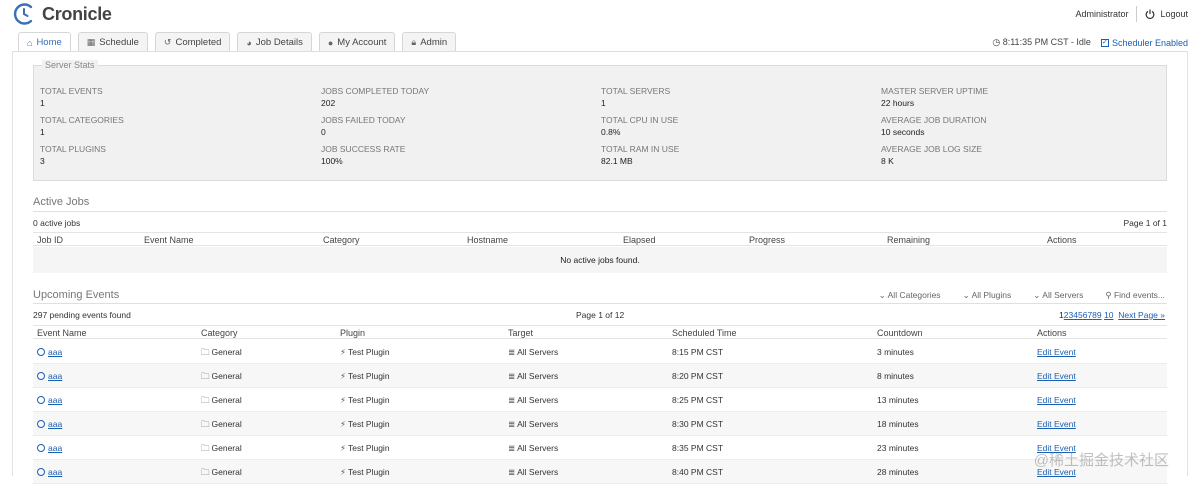  Describe the element at coordinates (640, 120) in the screenshot. I see `stat-label: TOTAL CPU IN USE` at that location.